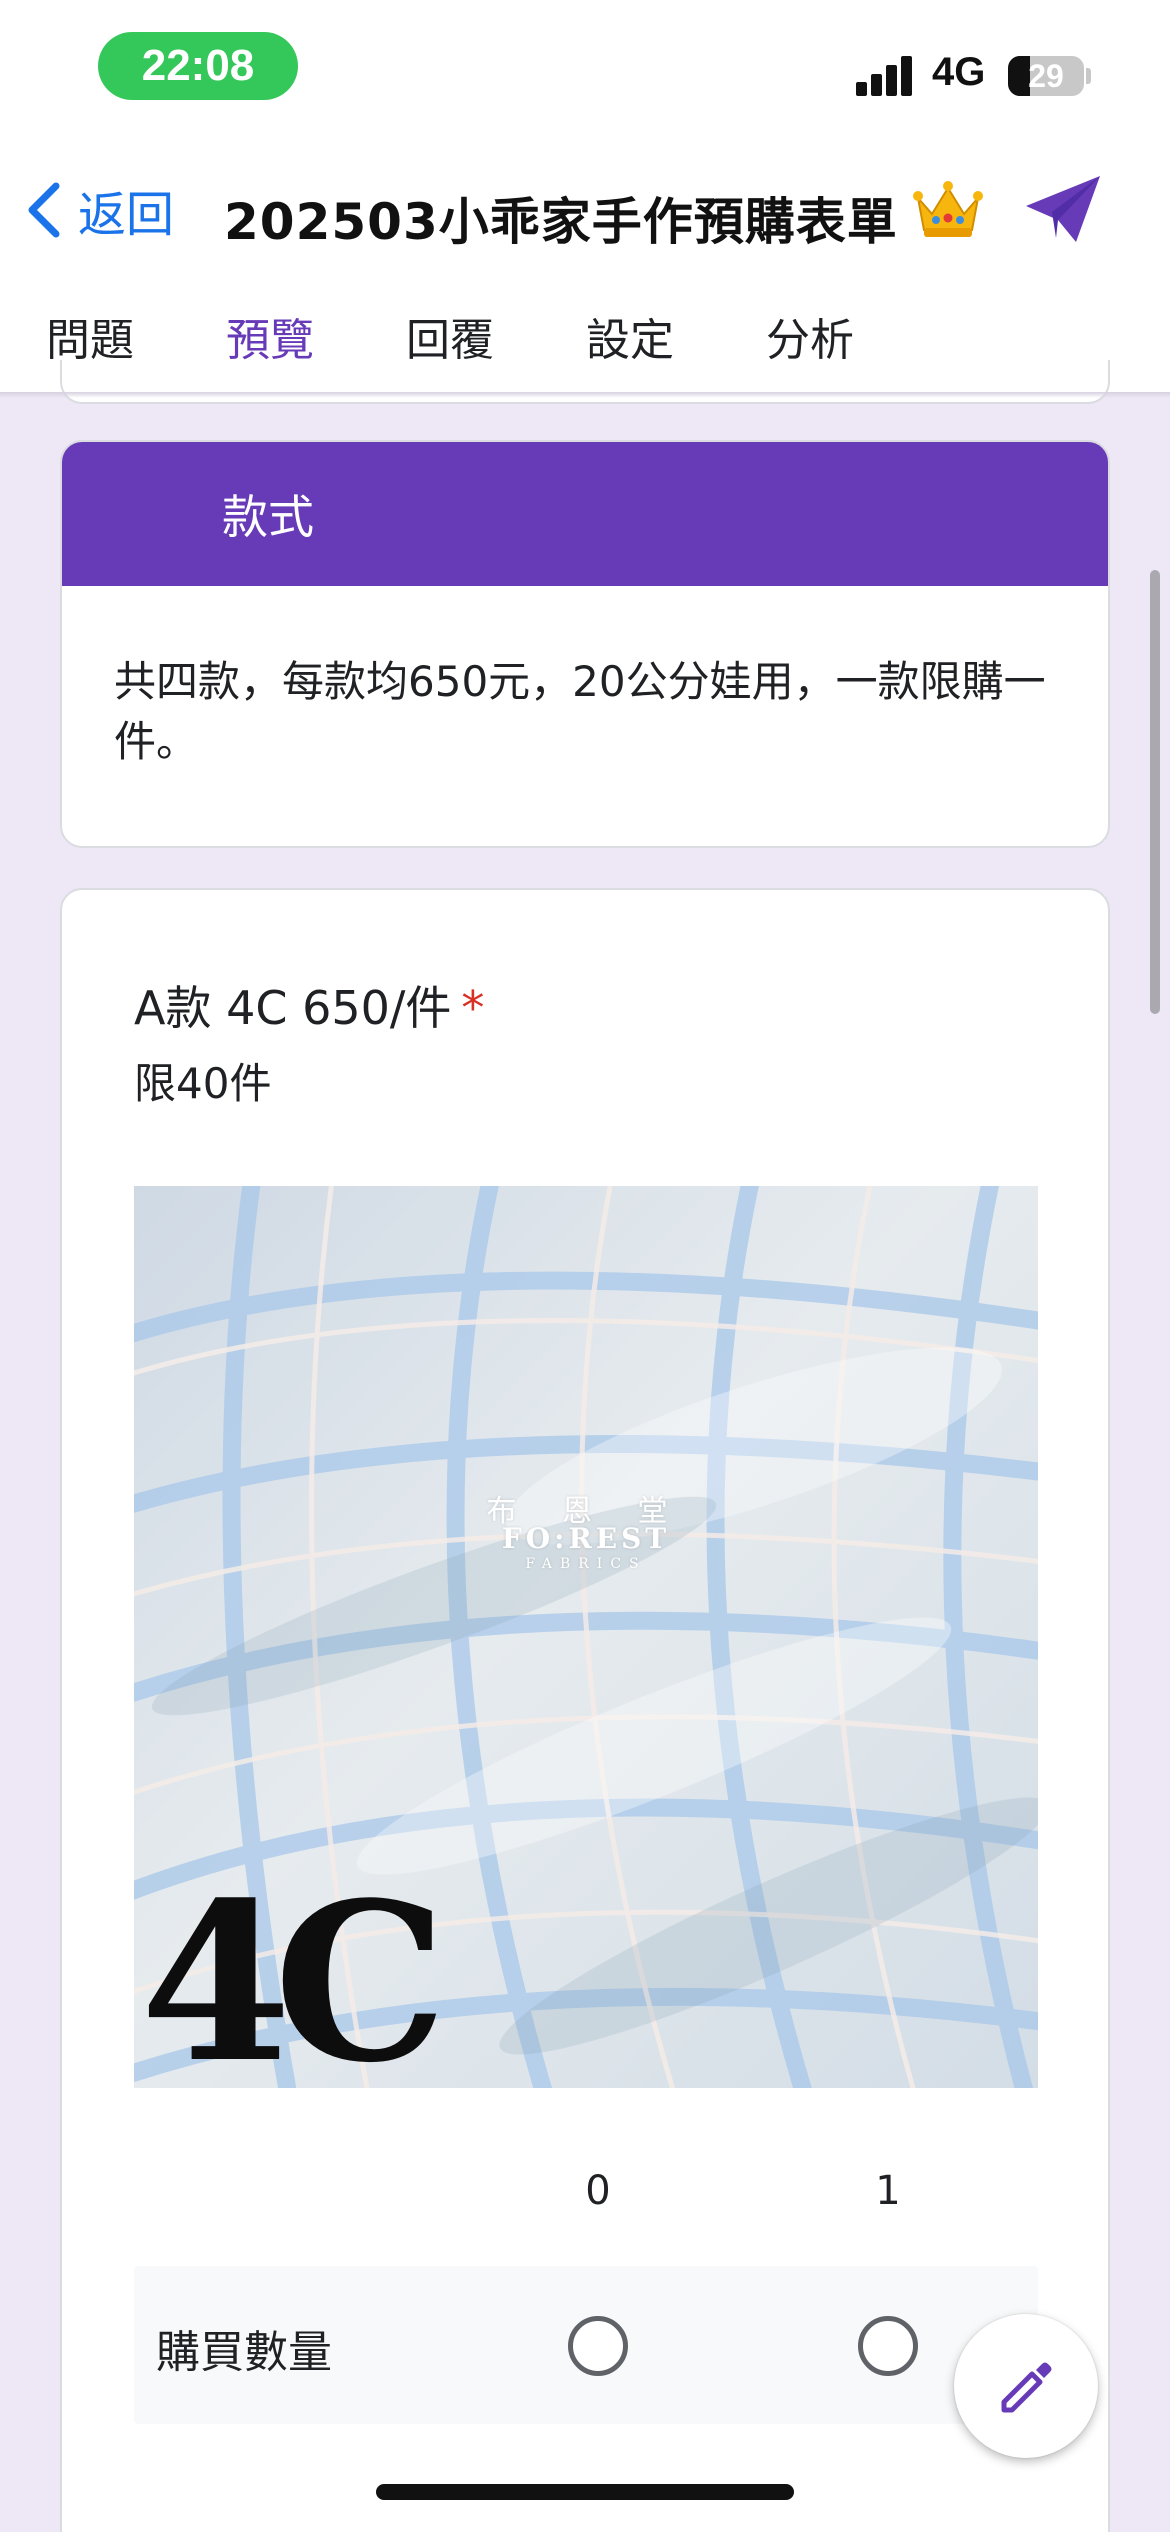 This screenshot has width=1170, height=2532. I want to click on grid-row: 購買數量, so click(586, 2345).